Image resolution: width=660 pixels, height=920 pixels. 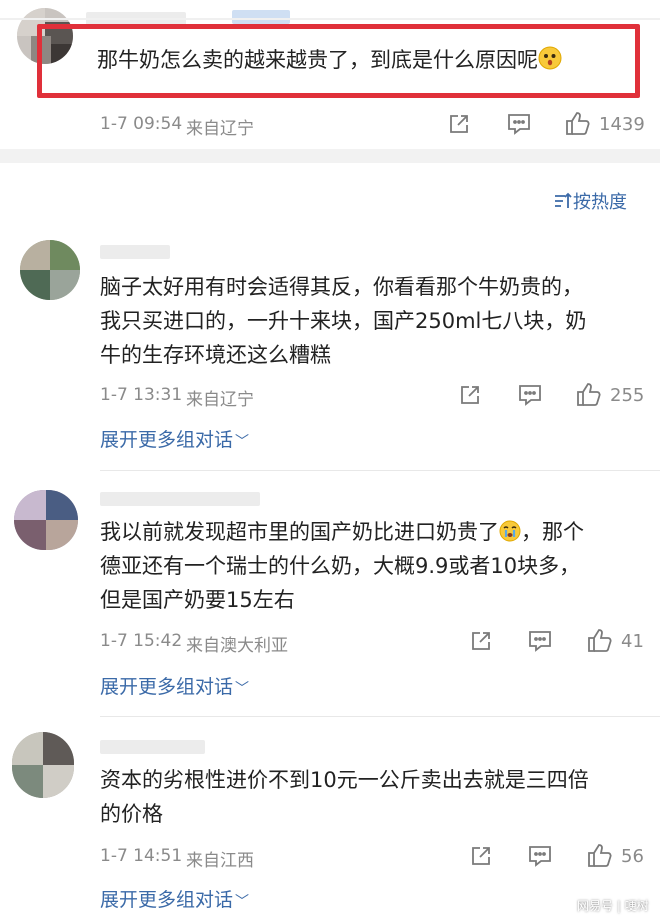 What do you see at coordinates (622, 124) in the screenshot?
I see `like-count: 1439` at bounding box center [622, 124].